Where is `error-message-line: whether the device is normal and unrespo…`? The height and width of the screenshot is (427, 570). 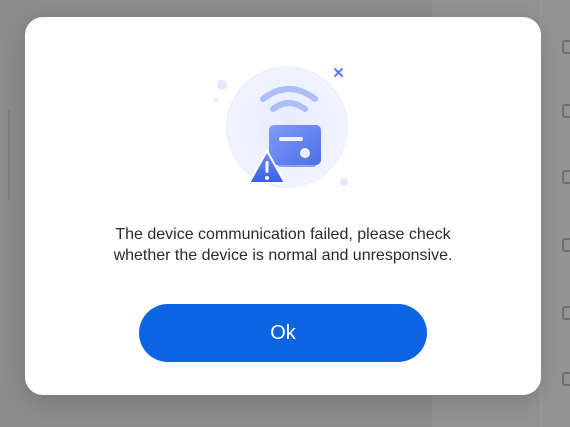 error-message-line: whether the device is normal and unrespo… is located at coordinates (283, 255).